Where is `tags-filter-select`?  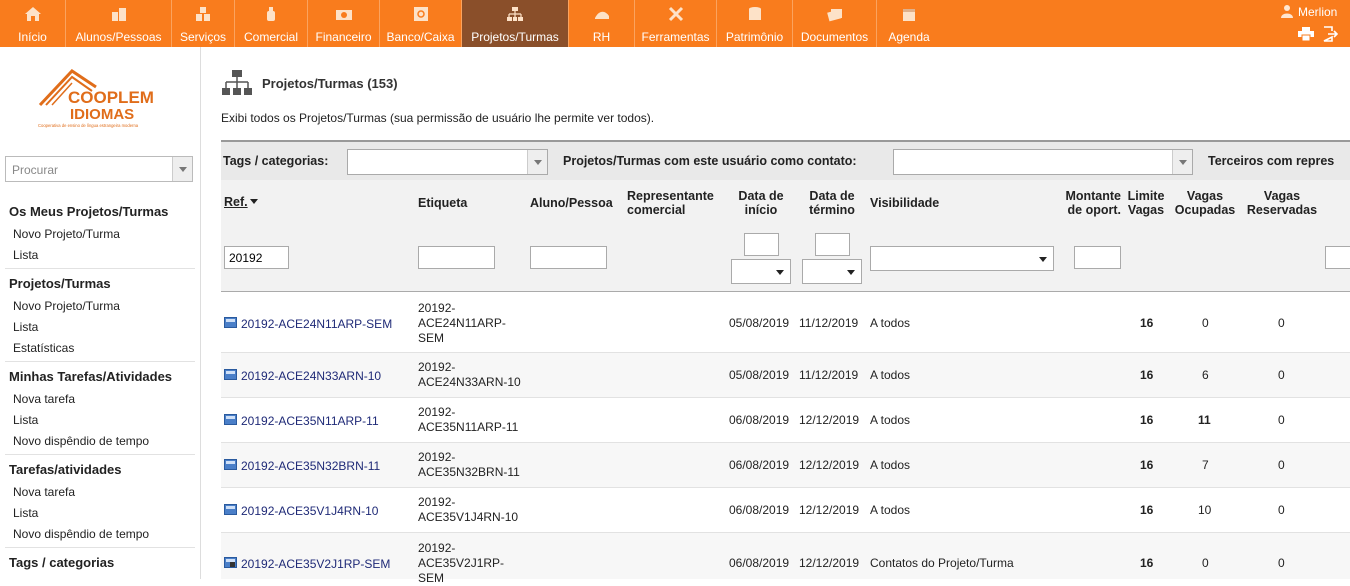
tags-filter-select is located at coordinates (447, 162).